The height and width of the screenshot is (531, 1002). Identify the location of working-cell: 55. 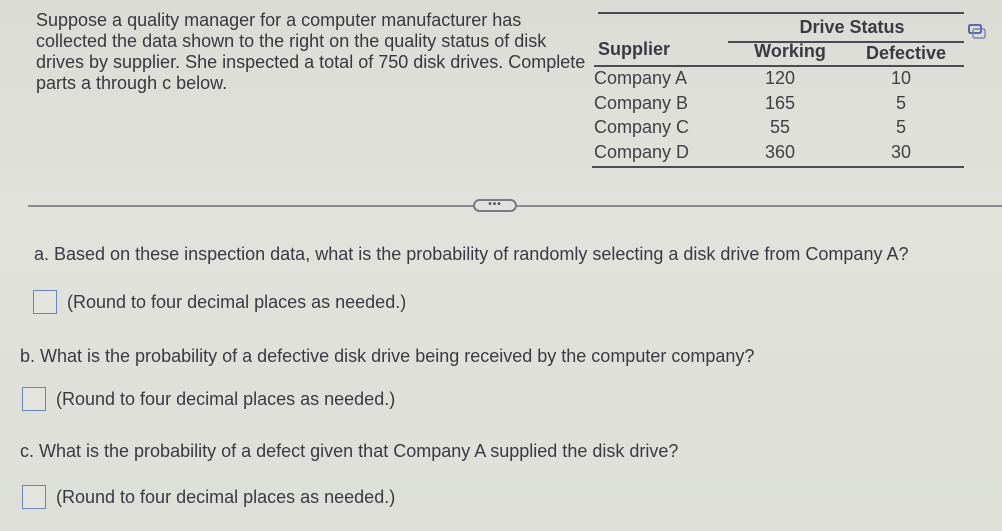
(780, 127).